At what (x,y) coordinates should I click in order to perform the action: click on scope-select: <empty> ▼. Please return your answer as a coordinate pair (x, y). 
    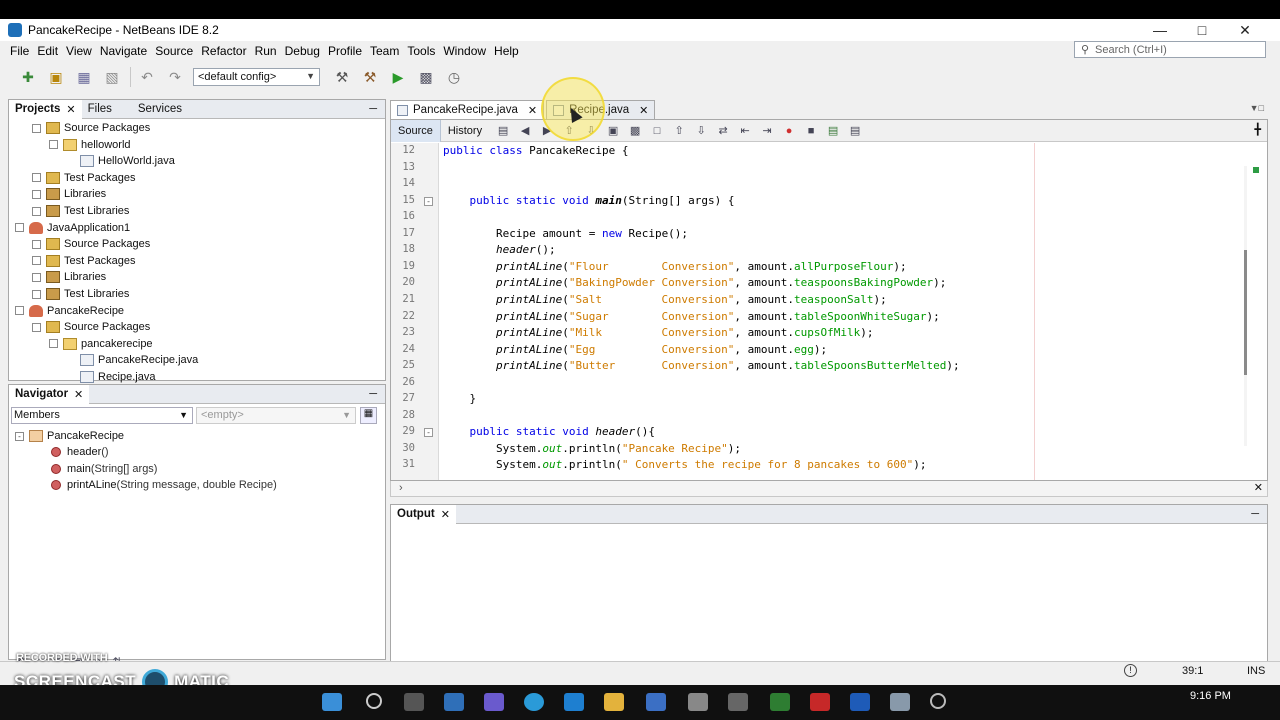
    Looking at the image, I should click on (276, 415).